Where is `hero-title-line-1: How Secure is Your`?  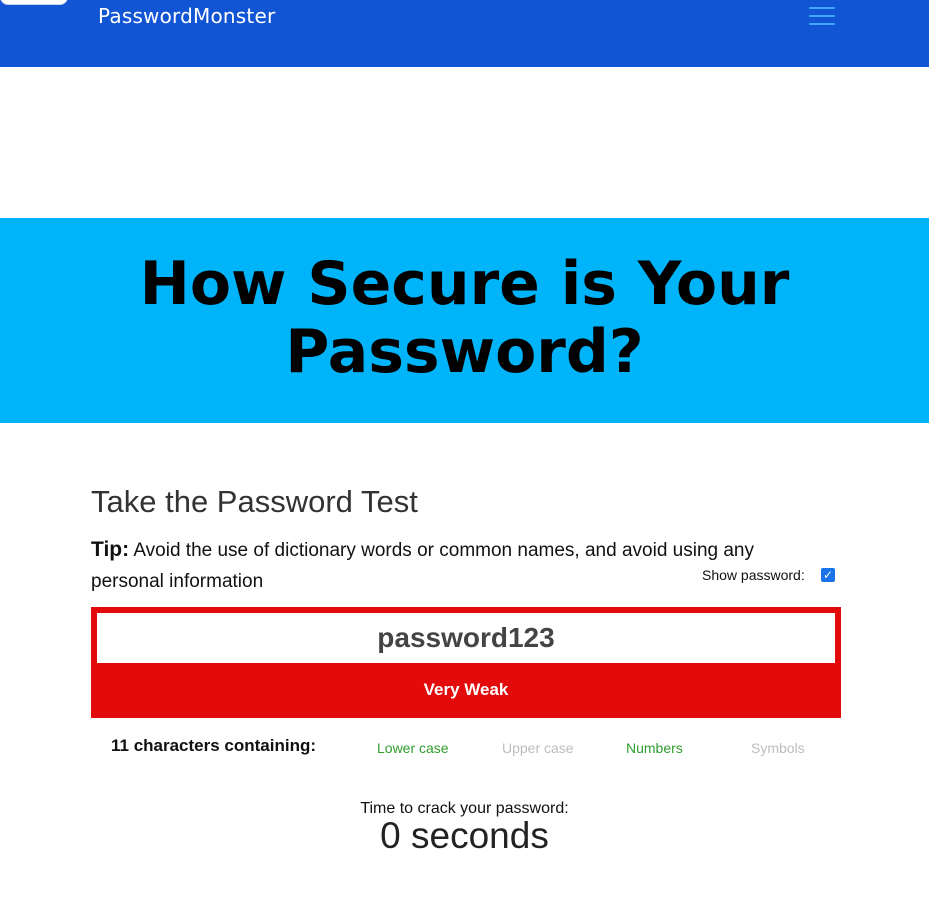 hero-title-line-1: How Secure is Your is located at coordinates (464, 284).